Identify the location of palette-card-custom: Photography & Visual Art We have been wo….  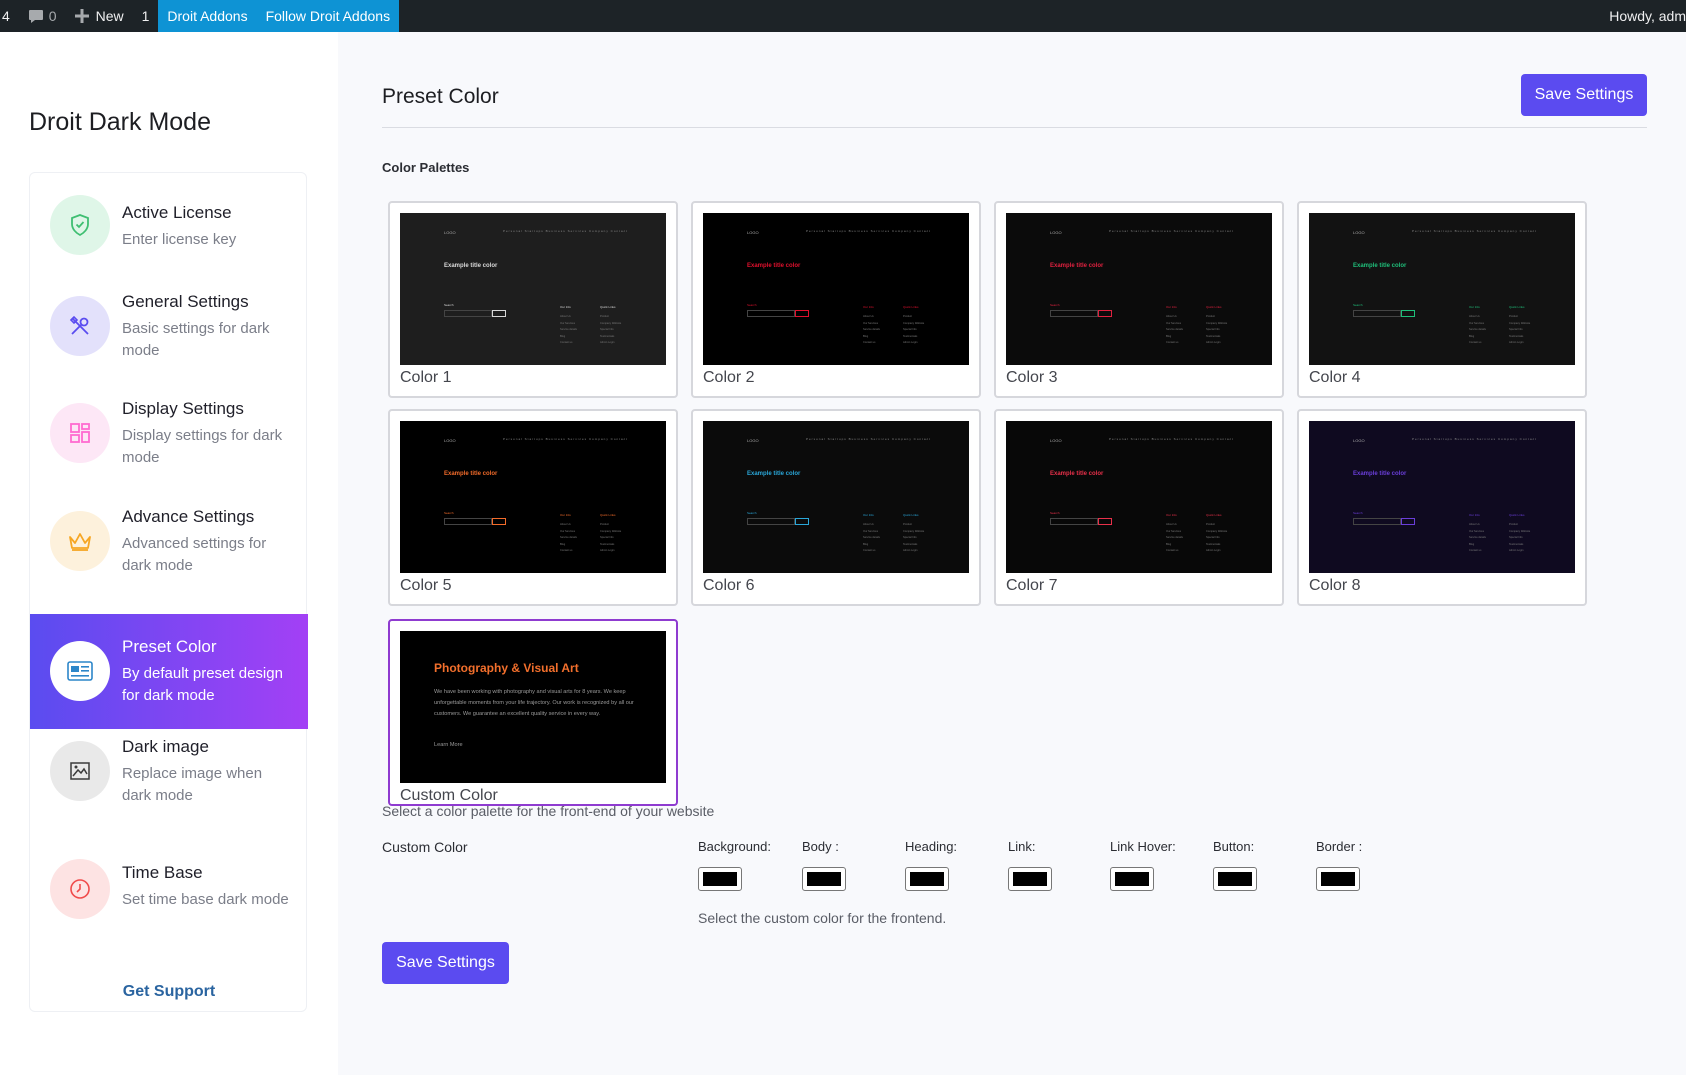
(533, 712).